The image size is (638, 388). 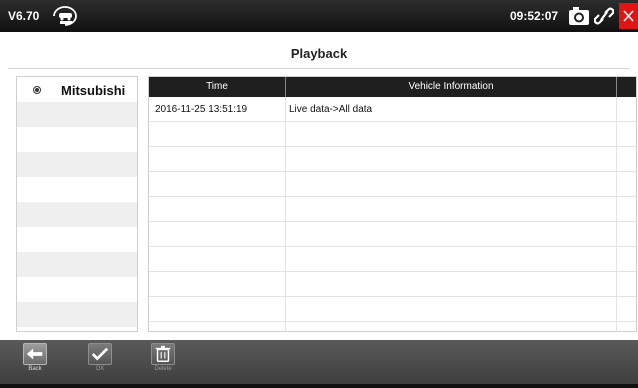 What do you see at coordinates (24, 16) in the screenshot?
I see `version-label: V6.70` at bounding box center [24, 16].